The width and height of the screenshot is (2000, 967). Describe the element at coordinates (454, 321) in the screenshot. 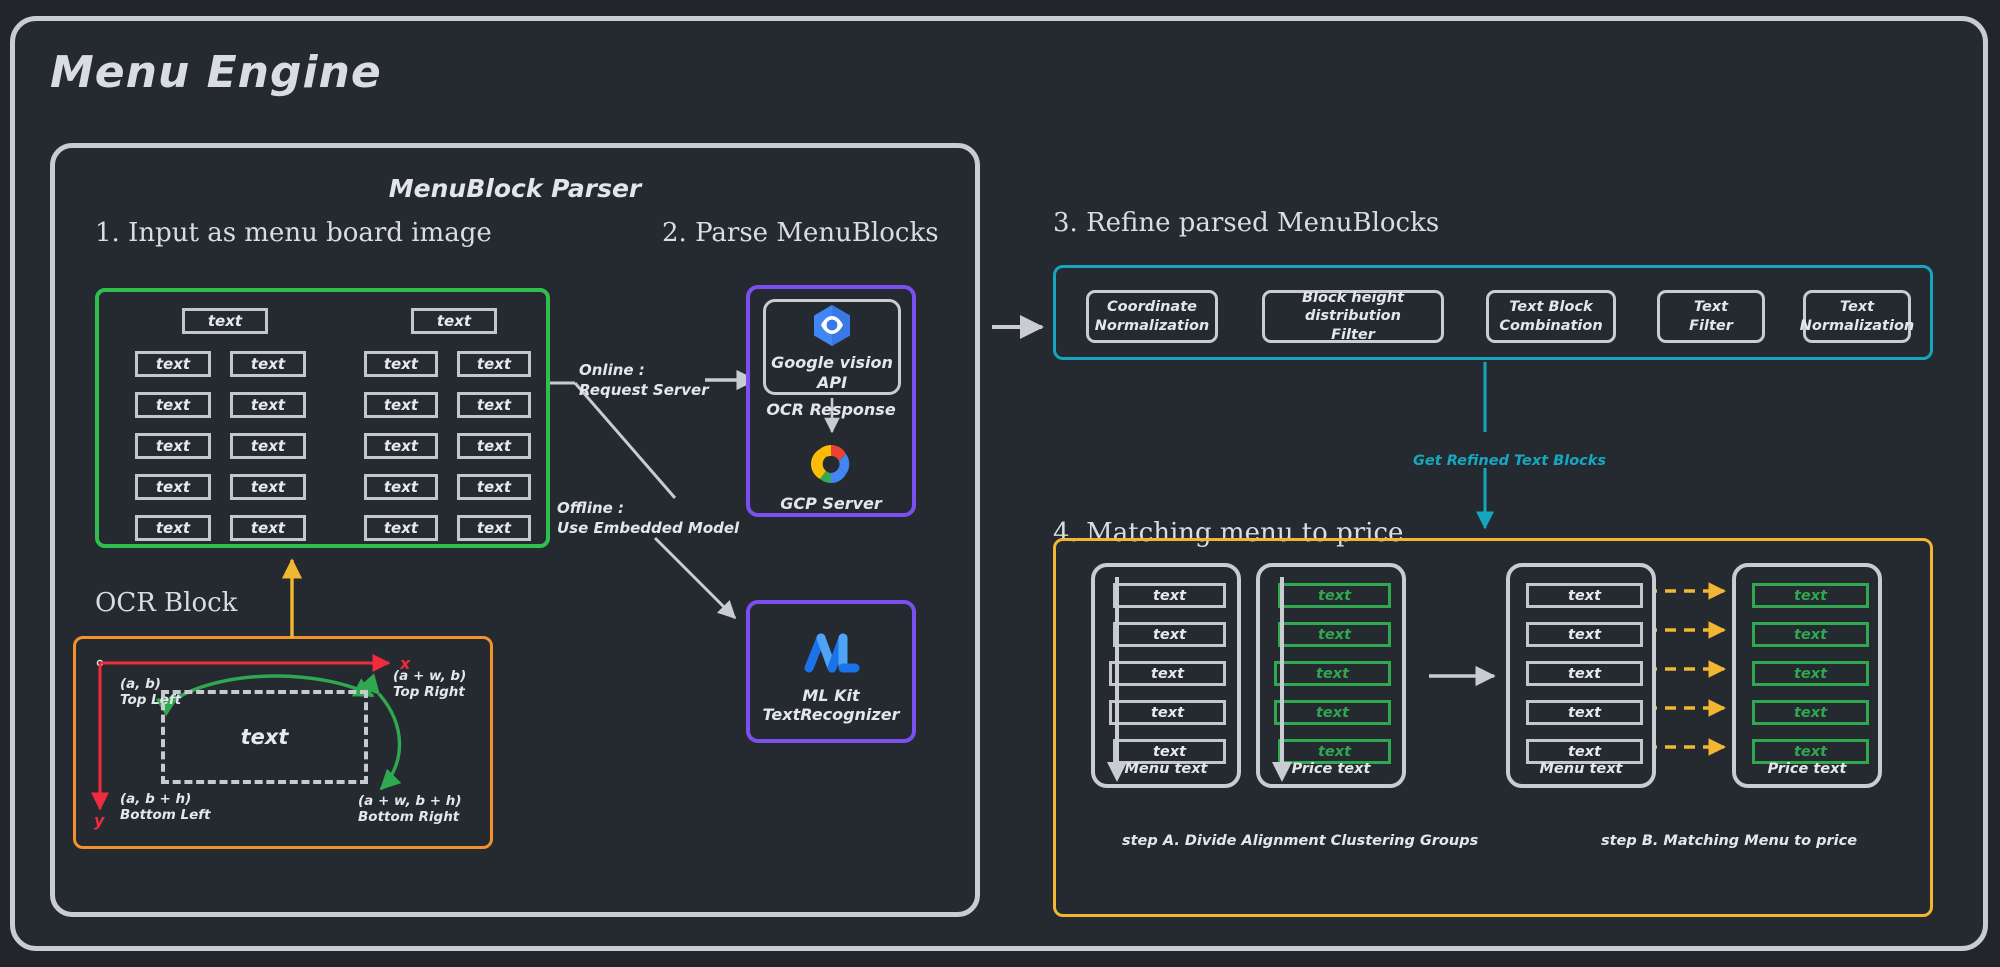

I see `board-header-cell-right: text` at that location.